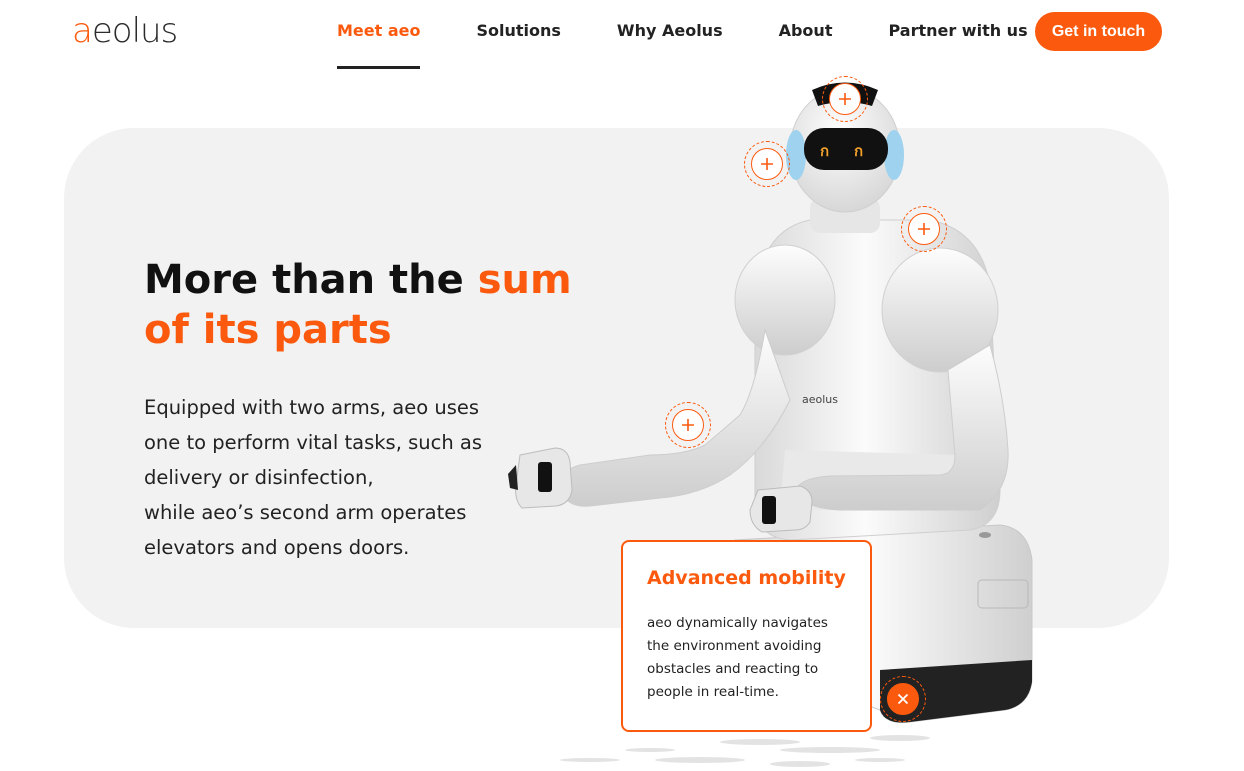 The height and width of the screenshot is (771, 1244). What do you see at coordinates (1098, 31) in the screenshot?
I see `get-in-touch-button: Get in touch` at bounding box center [1098, 31].